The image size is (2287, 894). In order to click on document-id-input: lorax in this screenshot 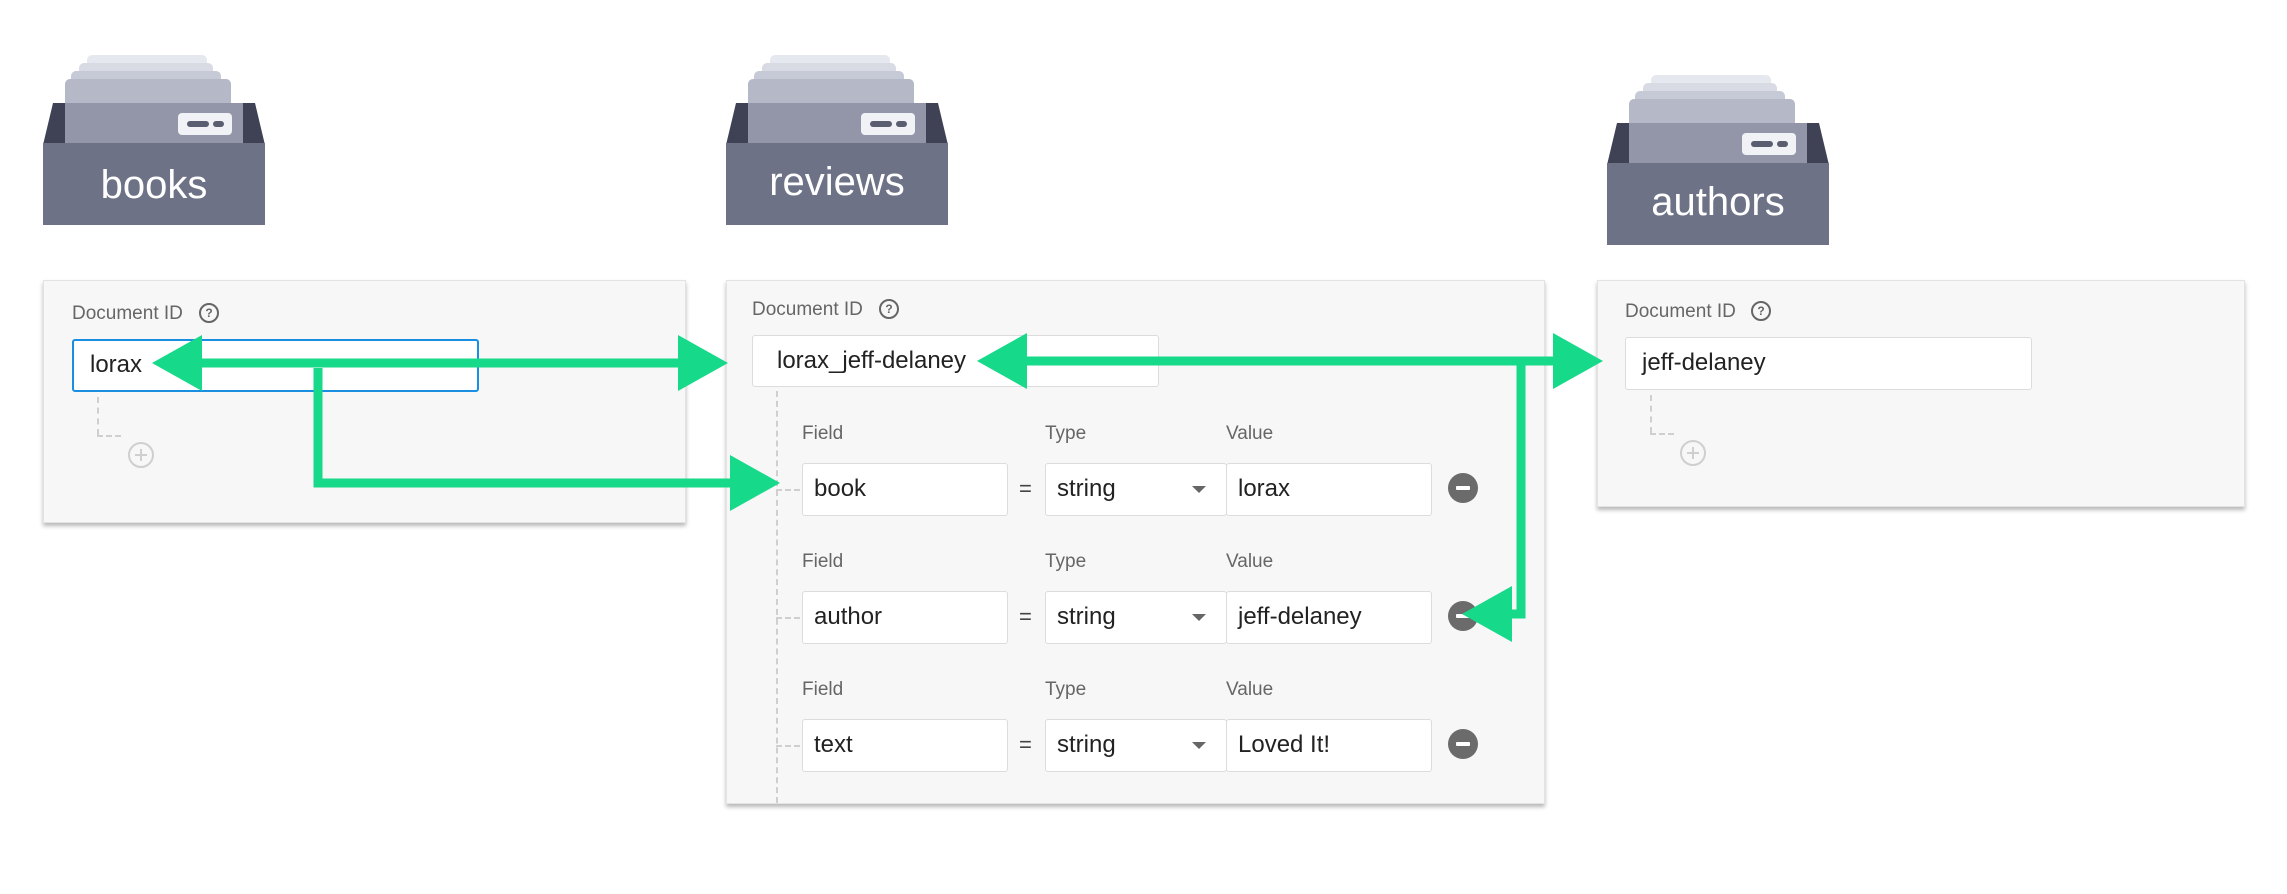, I will do `click(275, 365)`.